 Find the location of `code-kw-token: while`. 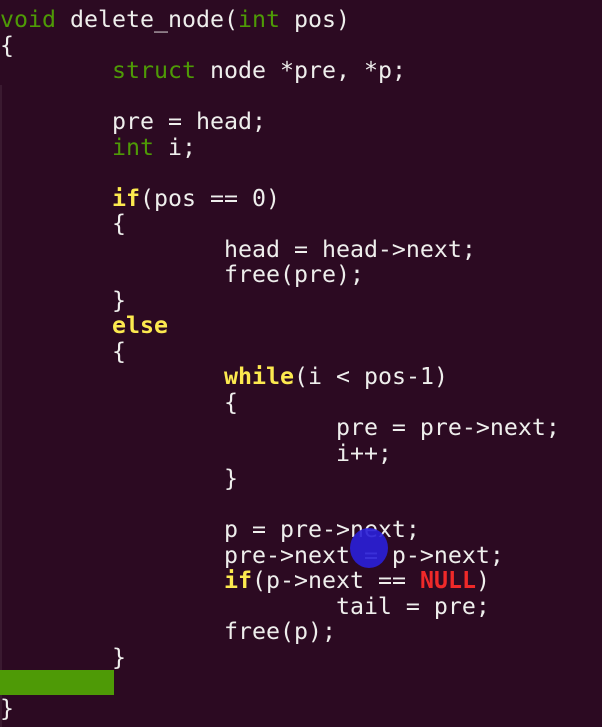

code-kw-token: while is located at coordinates (258, 376).